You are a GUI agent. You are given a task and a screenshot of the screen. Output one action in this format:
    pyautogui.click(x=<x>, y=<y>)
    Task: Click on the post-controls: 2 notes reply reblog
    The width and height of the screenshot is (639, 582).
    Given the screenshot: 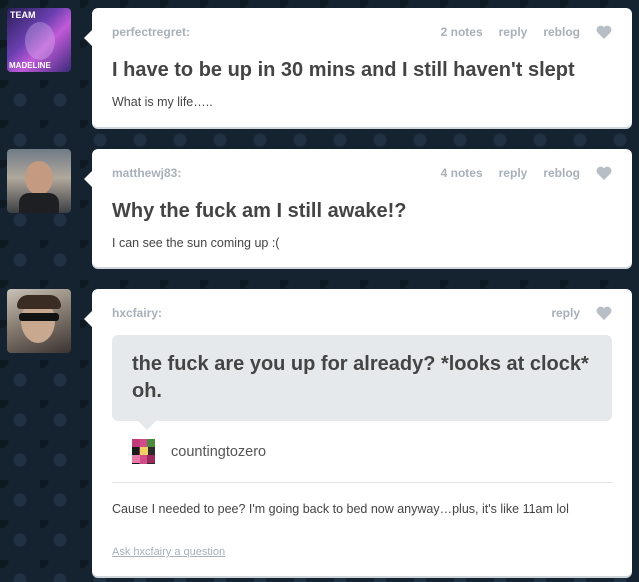 What is the action you would take?
    pyautogui.click(x=526, y=32)
    